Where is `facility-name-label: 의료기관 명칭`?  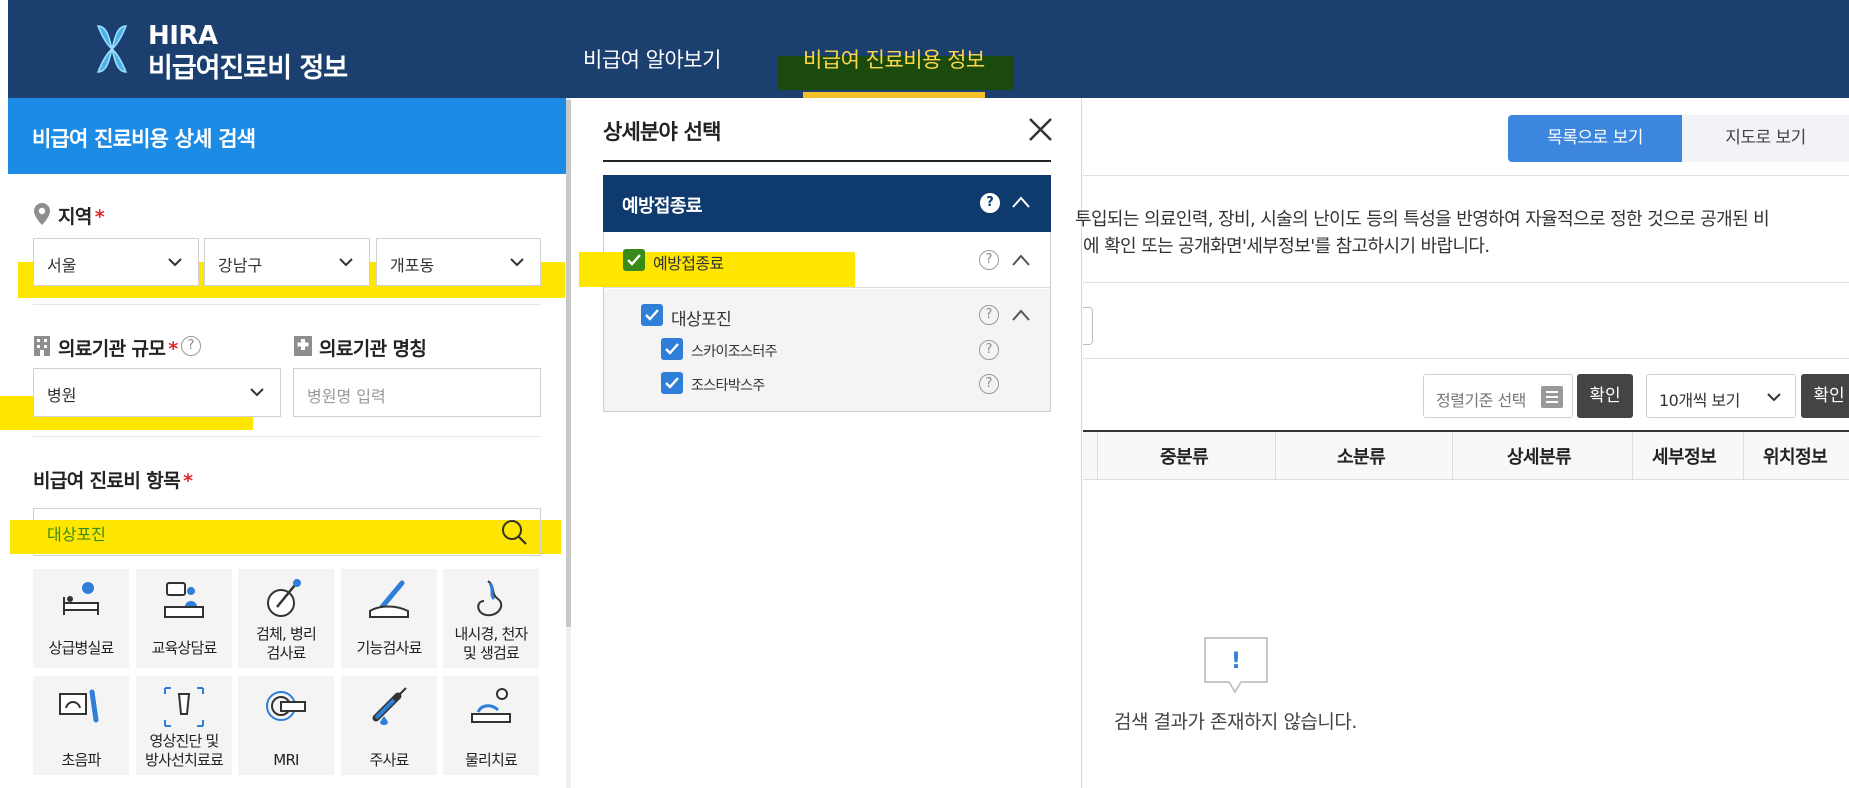 facility-name-label: 의료기관 명칭 is located at coordinates (373, 349).